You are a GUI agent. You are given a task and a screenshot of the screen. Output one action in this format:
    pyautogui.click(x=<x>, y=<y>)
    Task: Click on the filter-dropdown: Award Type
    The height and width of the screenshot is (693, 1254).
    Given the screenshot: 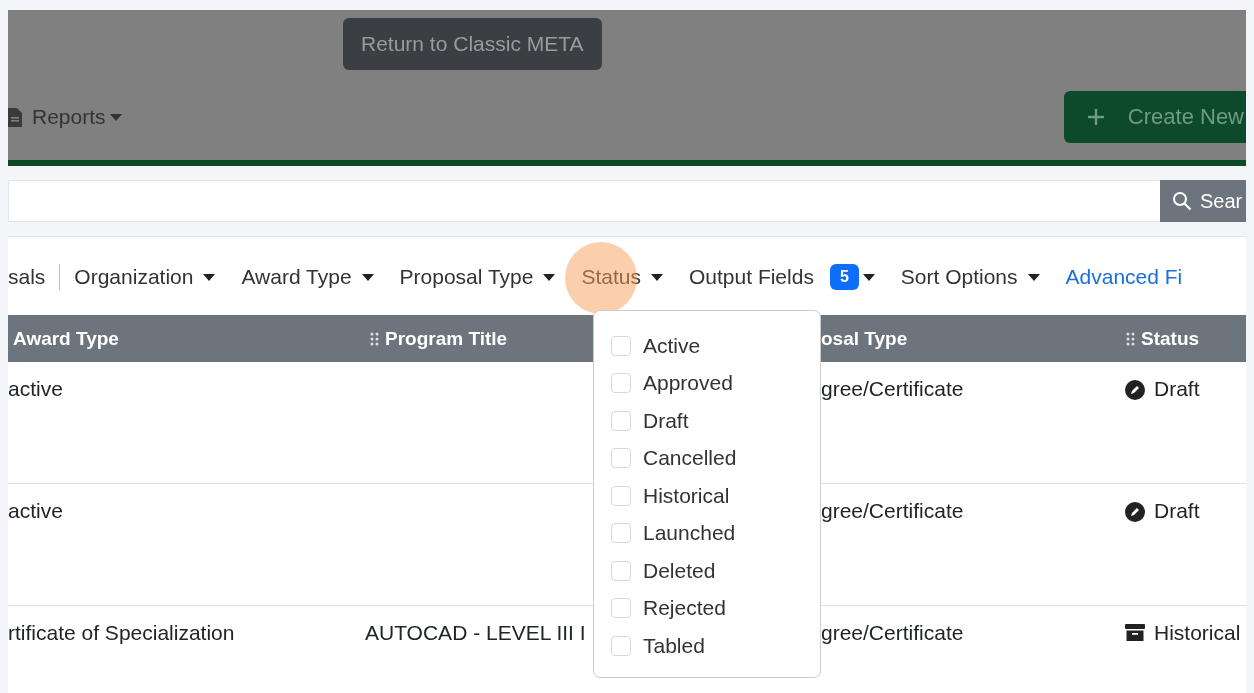 What is the action you would take?
    pyautogui.click(x=296, y=277)
    